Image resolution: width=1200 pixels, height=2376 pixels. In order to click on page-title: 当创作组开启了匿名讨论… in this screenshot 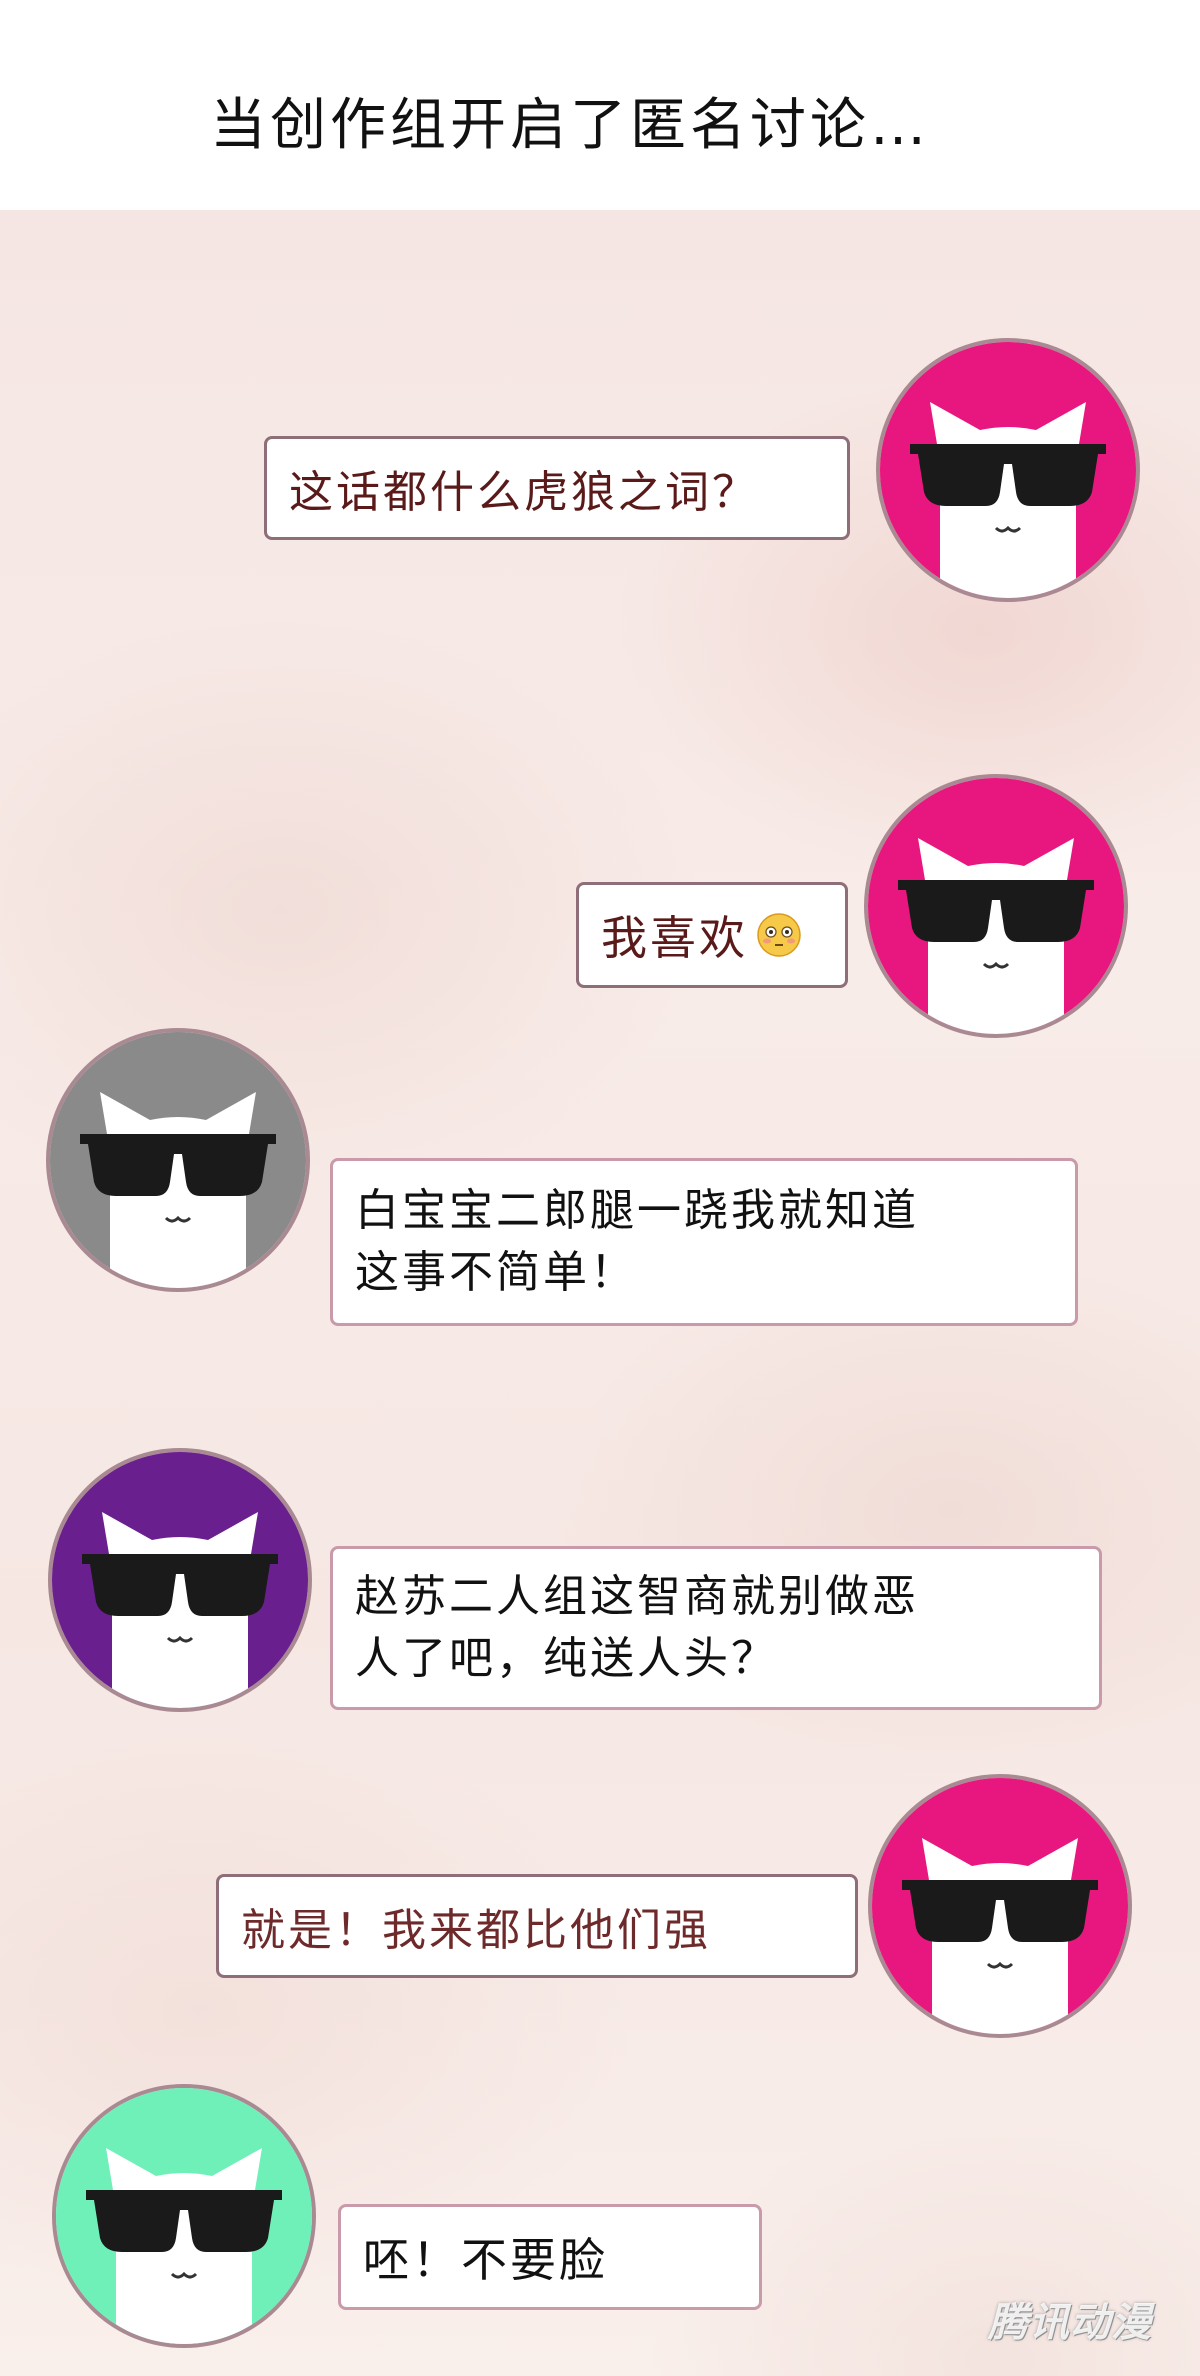, I will do `click(570, 125)`.